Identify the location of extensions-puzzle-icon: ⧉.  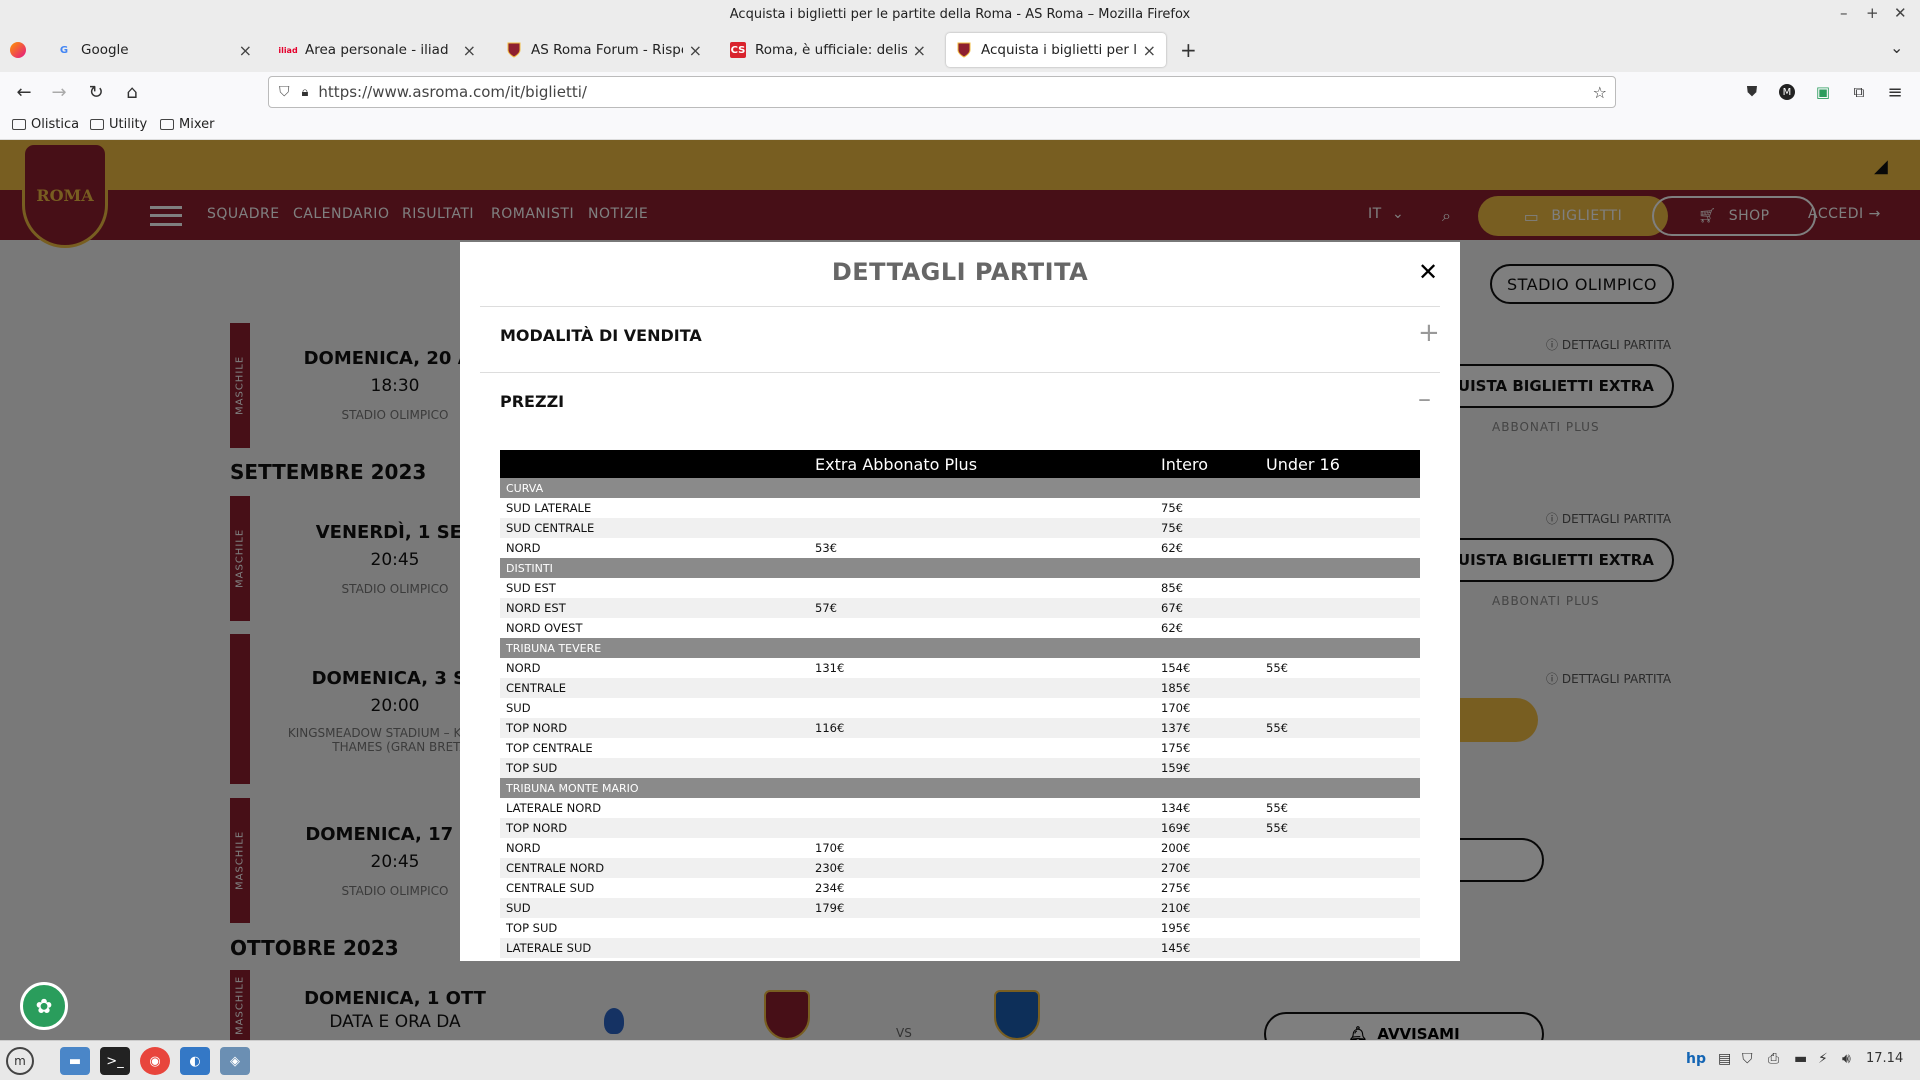
(1859, 92).